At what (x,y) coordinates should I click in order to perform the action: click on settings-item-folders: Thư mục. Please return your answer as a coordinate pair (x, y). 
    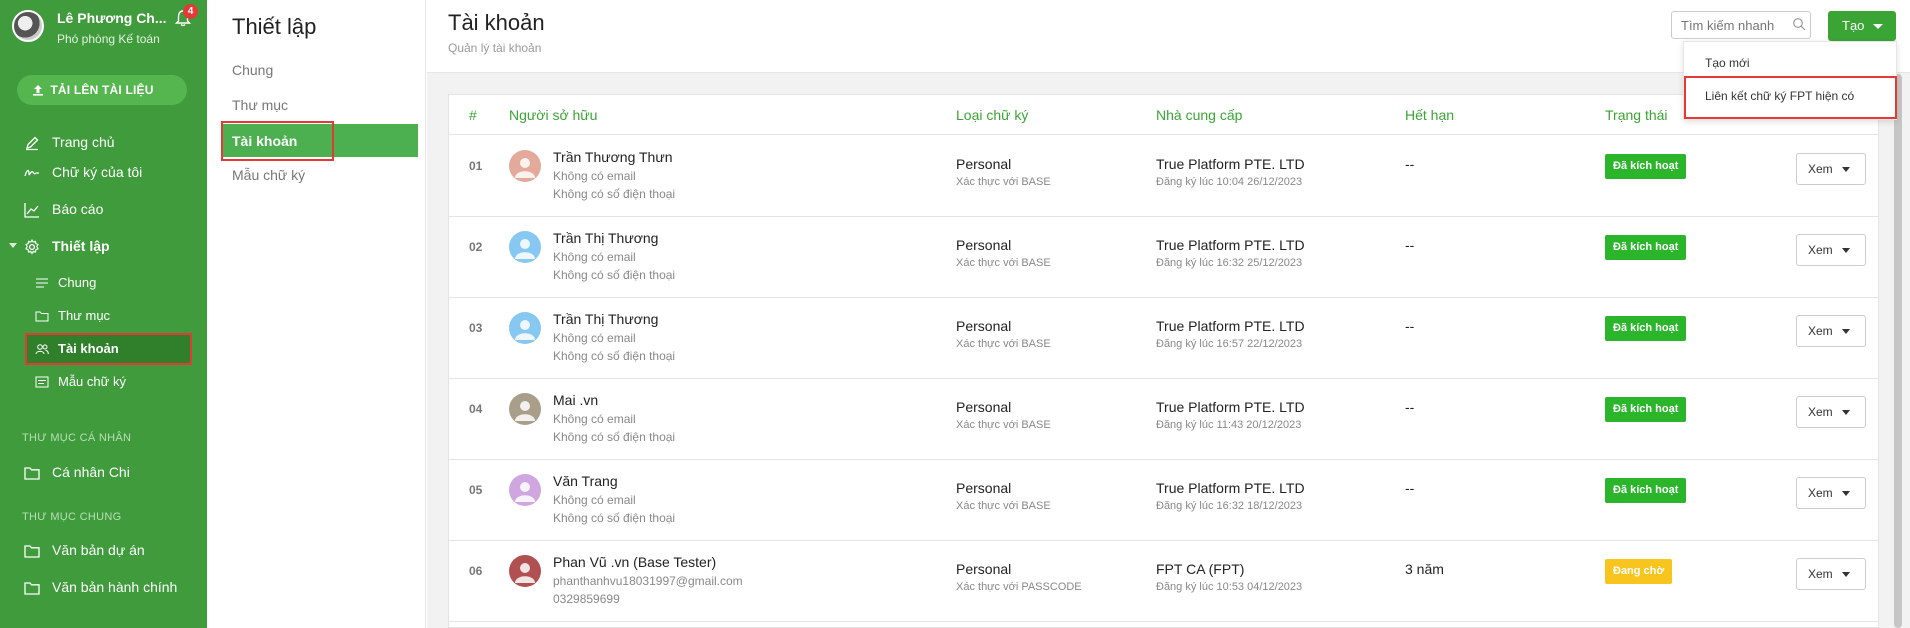
    Looking at the image, I should click on (260, 105).